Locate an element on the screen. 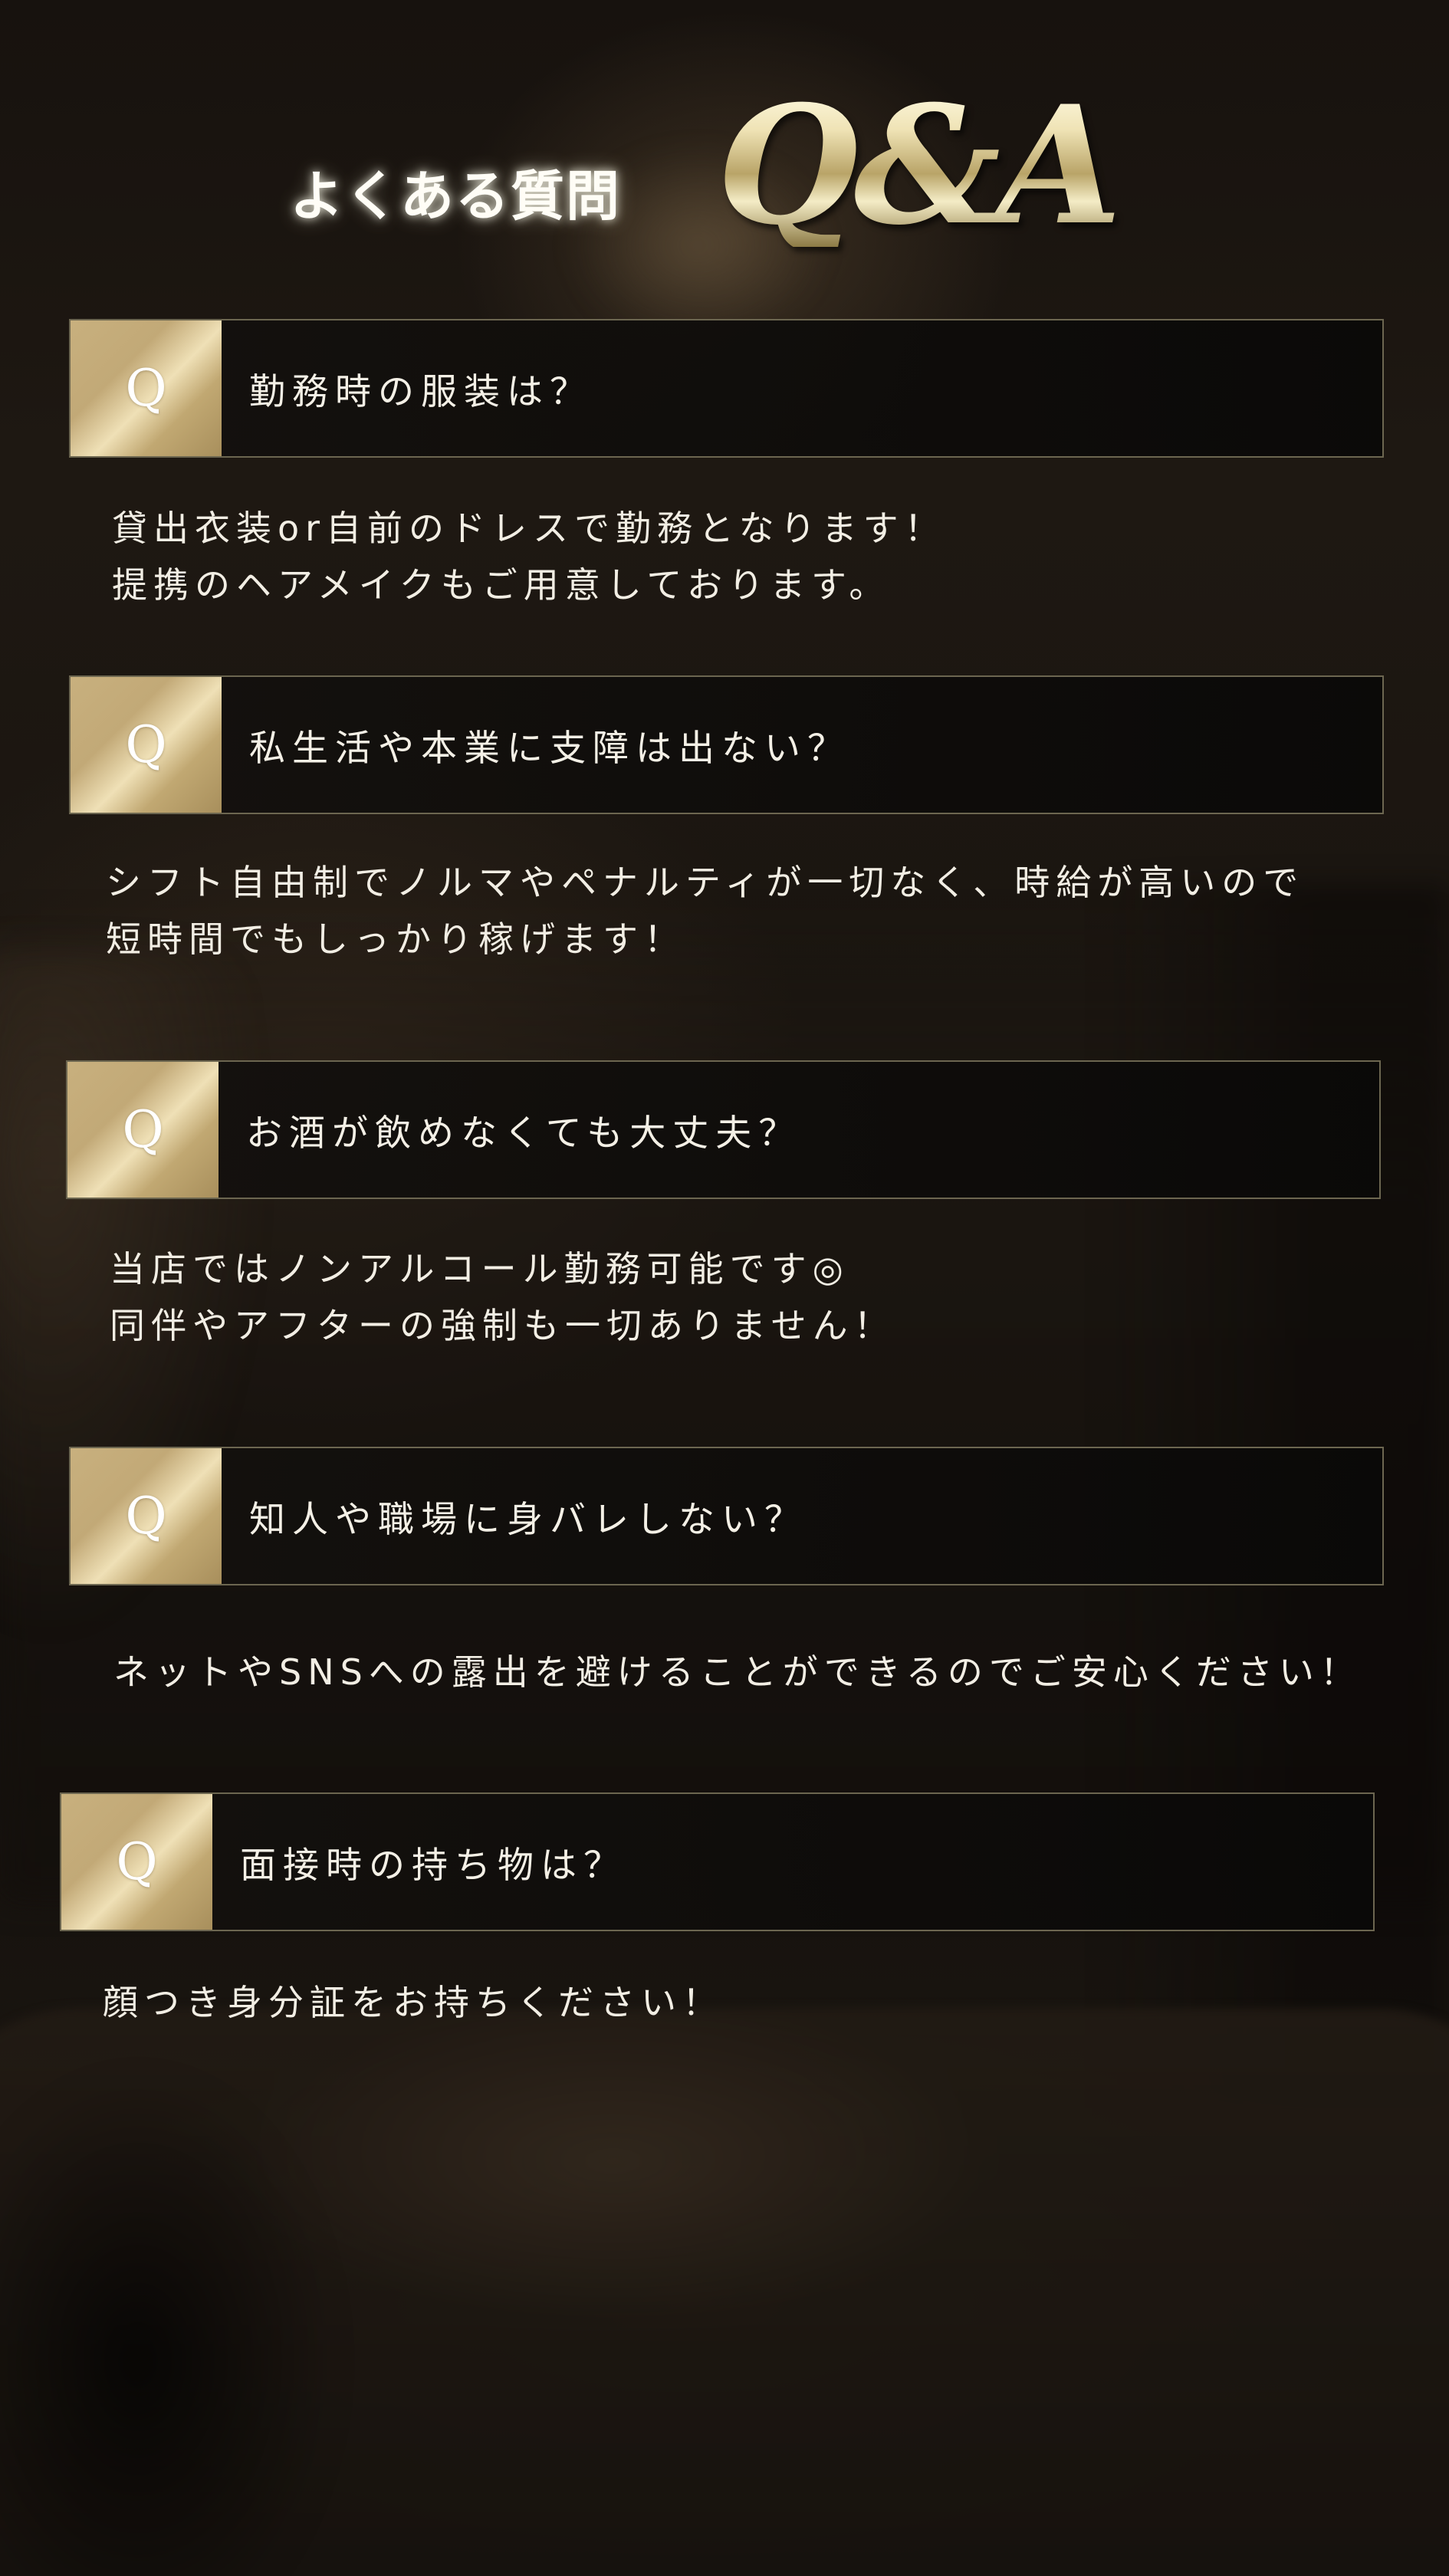 The height and width of the screenshot is (2576, 1449). question-text: 知人や職場に身バレしない？ is located at coordinates (528, 1520).